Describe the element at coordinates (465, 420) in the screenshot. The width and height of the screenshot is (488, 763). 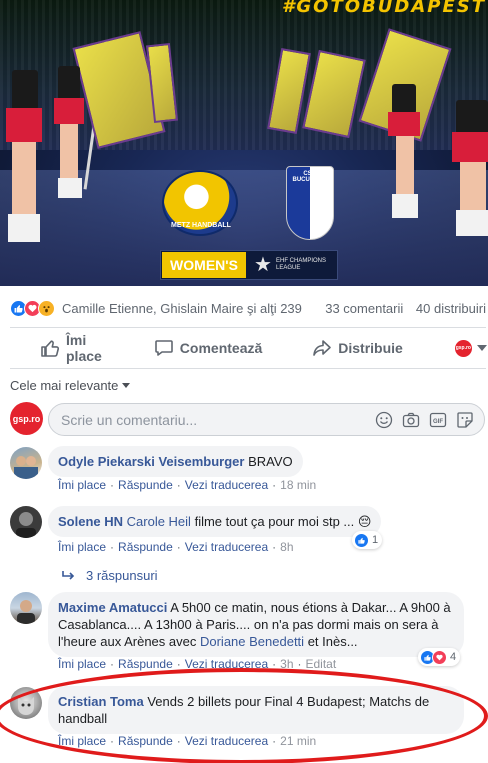
I see `sticker-icon` at that location.